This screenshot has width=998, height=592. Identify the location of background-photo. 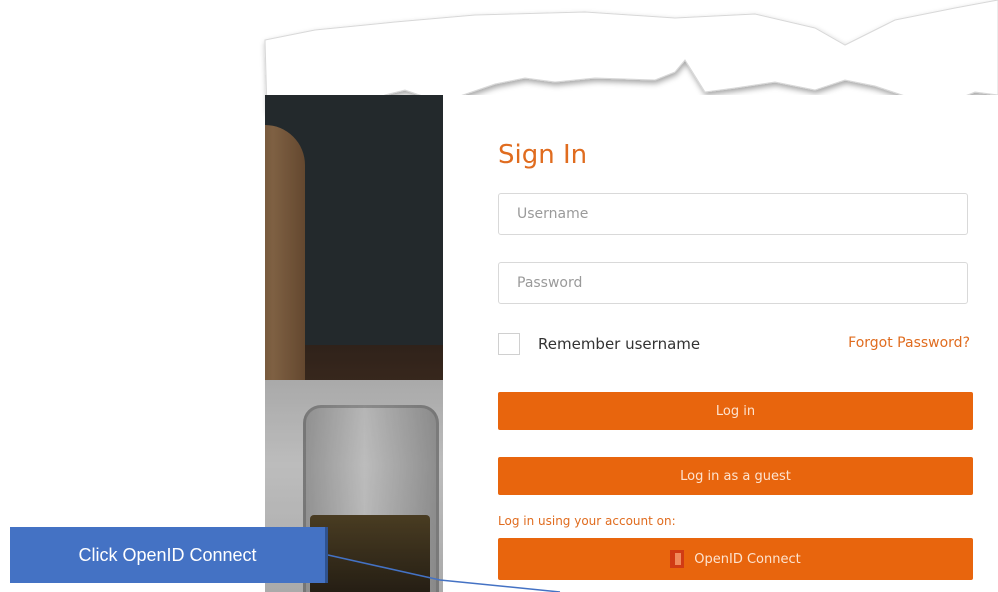
(354, 343).